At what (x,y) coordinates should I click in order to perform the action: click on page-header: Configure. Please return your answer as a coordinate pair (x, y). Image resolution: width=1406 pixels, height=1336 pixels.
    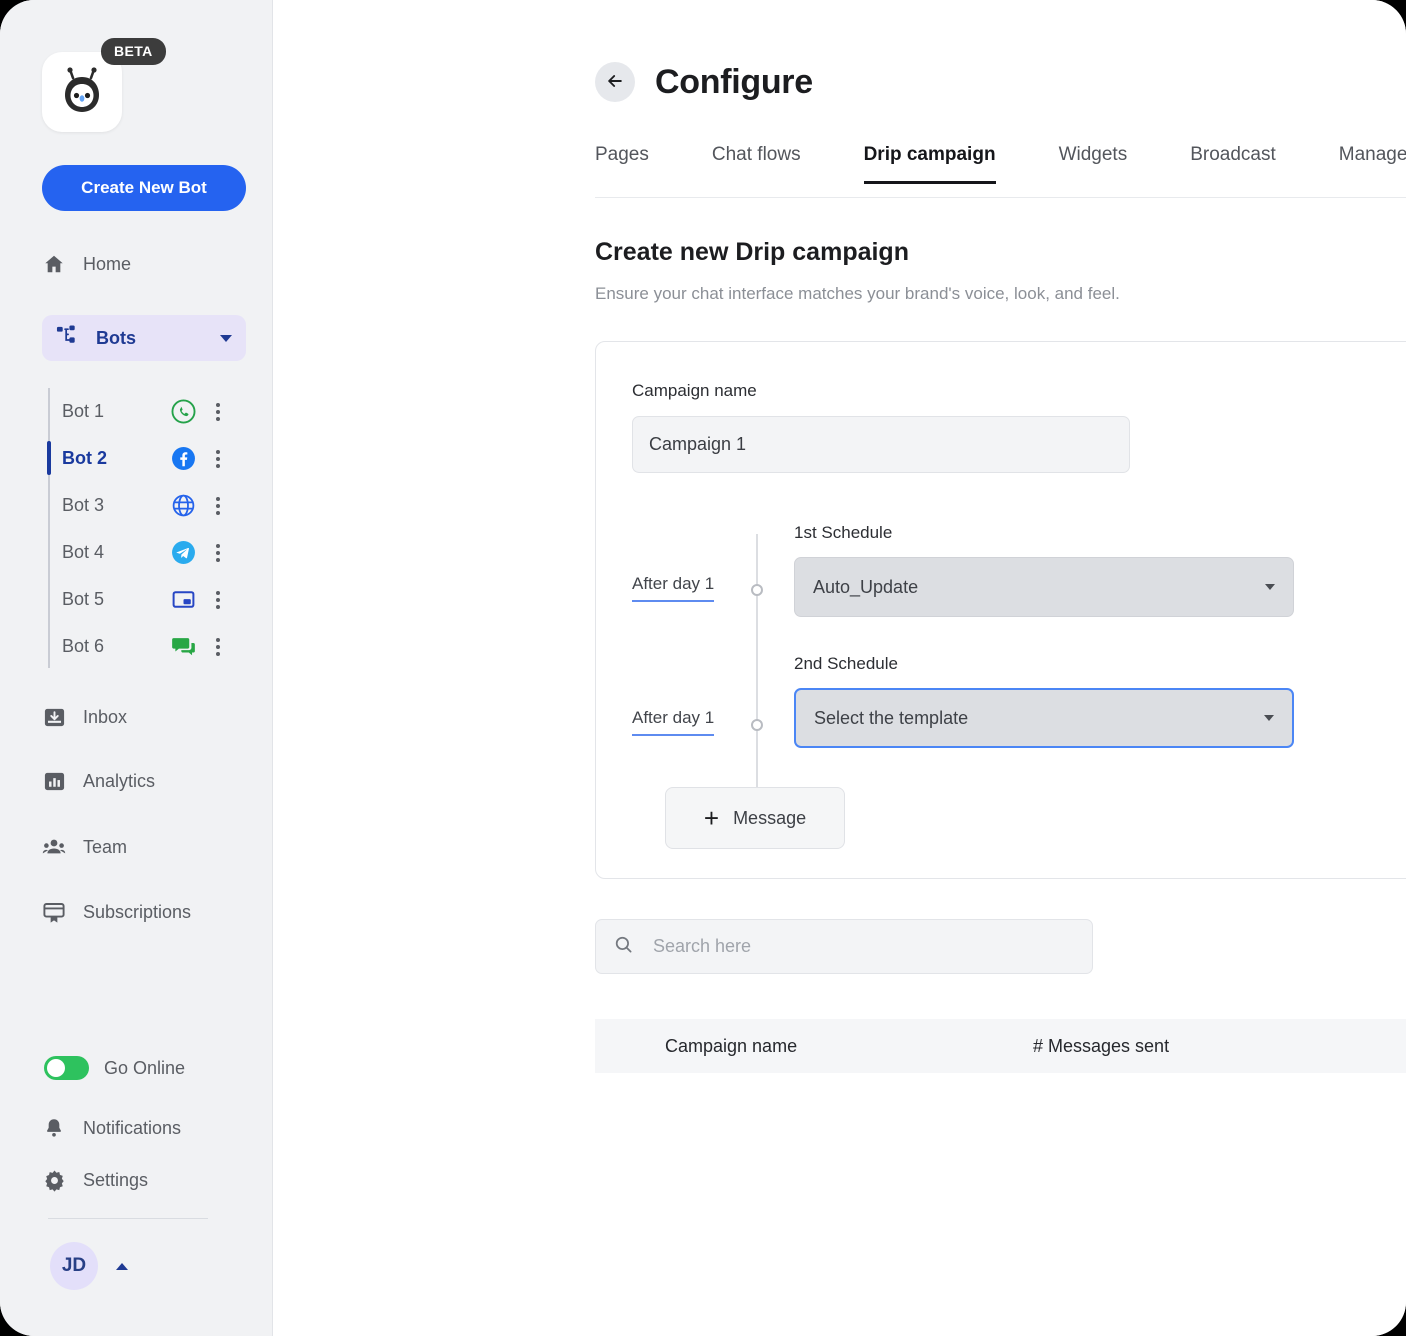
    Looking at the image, I should click on (704, 82).